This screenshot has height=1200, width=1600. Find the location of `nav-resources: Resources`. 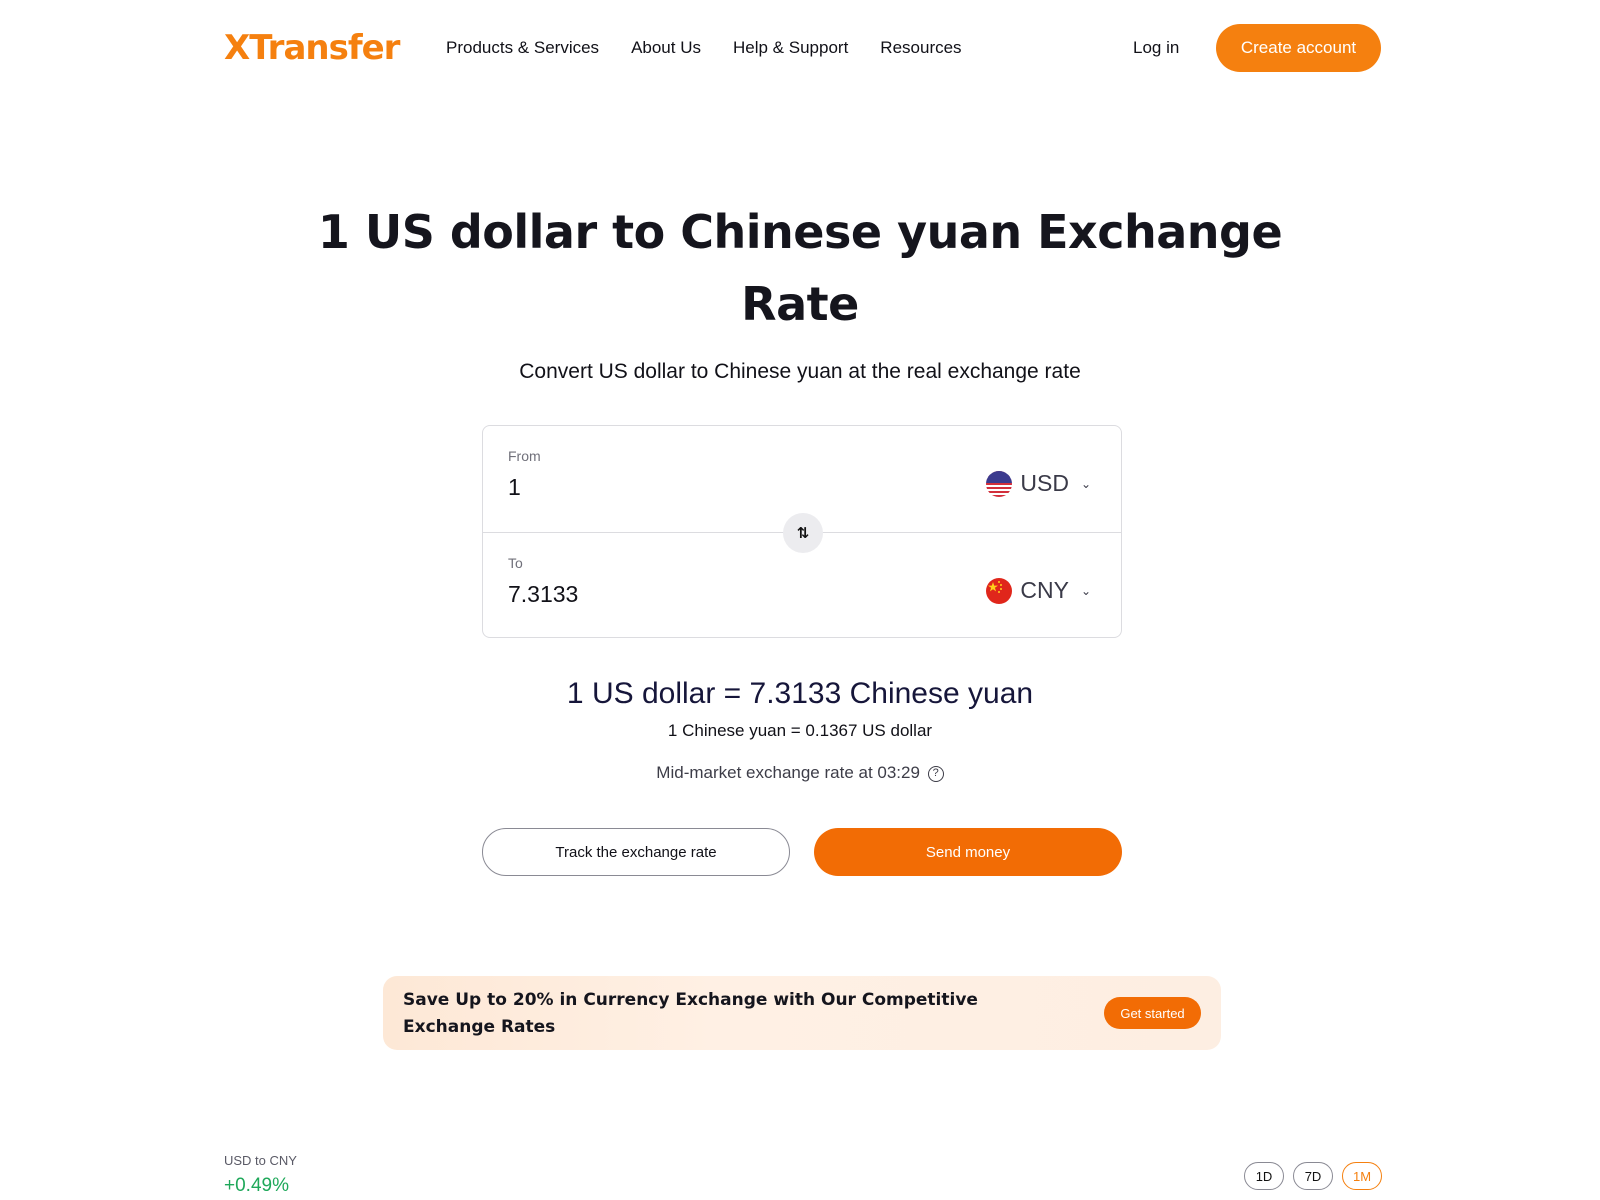

nav-resources: Resources is located at coordinates (920, 48).